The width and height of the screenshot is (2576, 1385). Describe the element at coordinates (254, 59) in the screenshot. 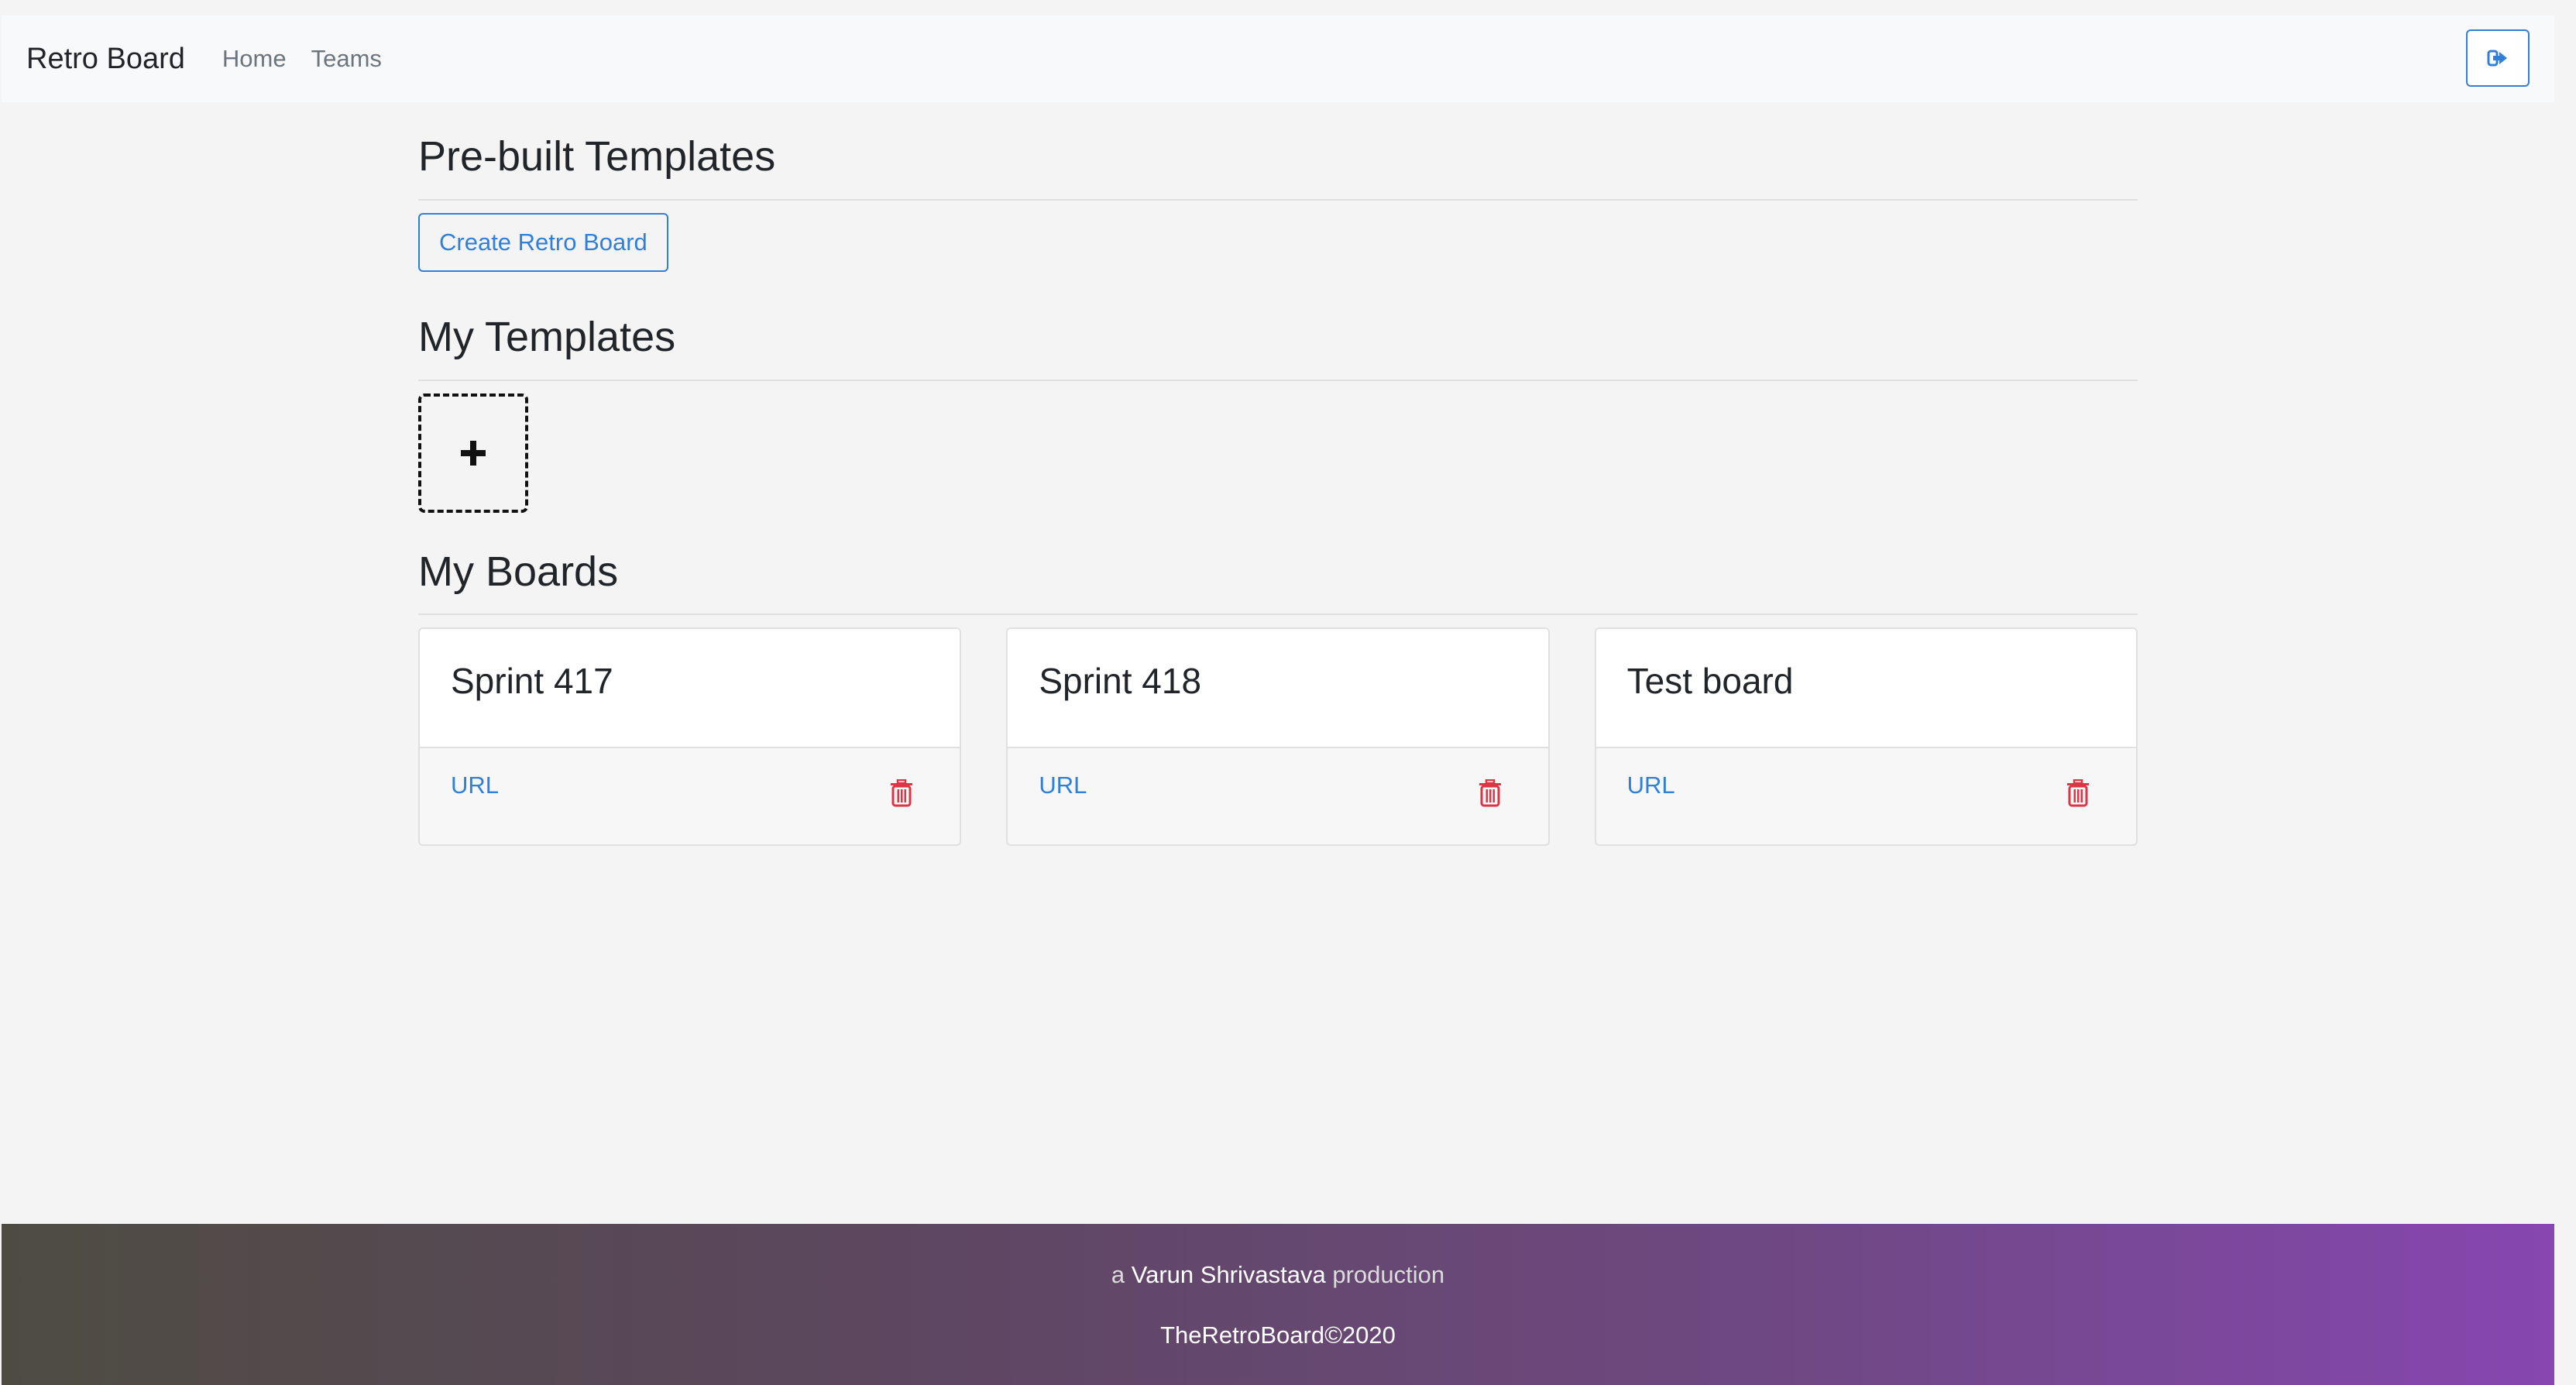

I see `nav-link-home: Home` at that location.